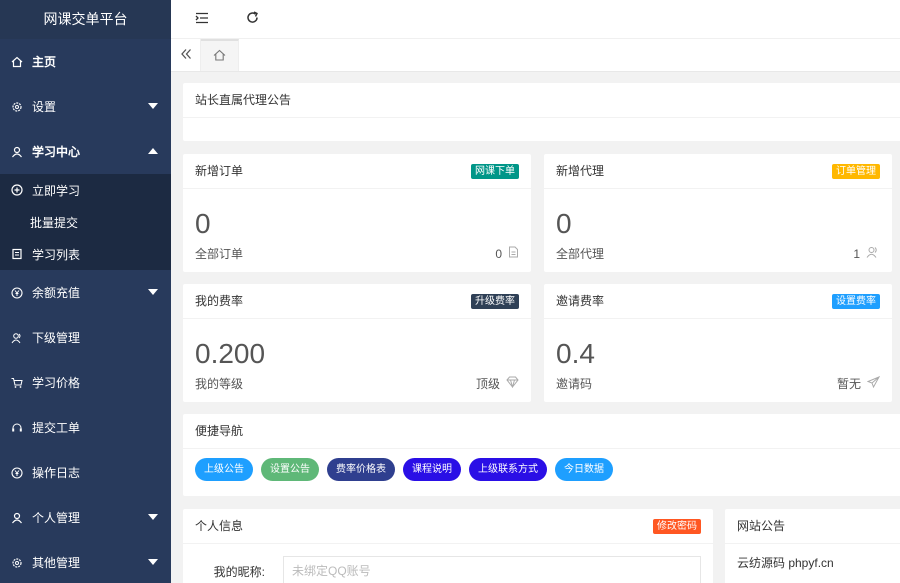  Describe the element at coordinates (85, 151) in the screenshot. I see `sidebar-item-study-center: 学习中心` at that location.